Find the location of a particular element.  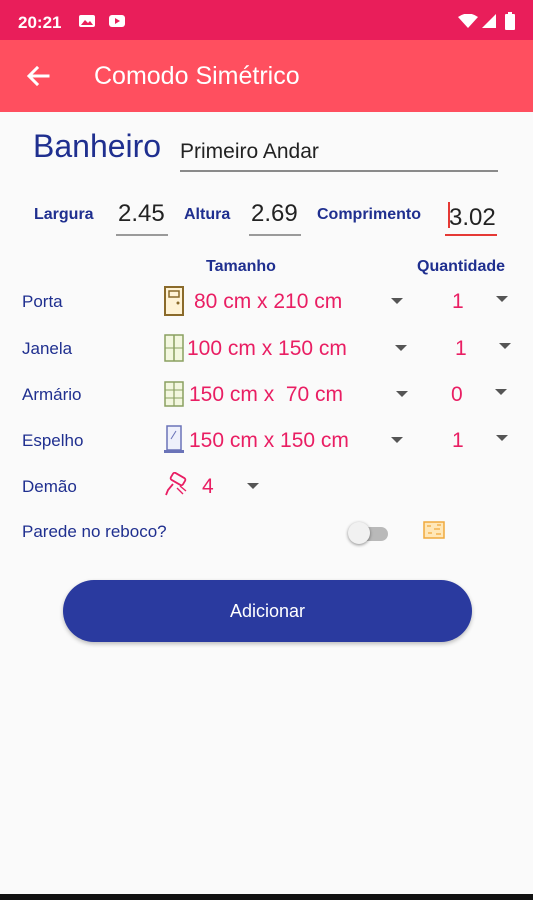

toggle-thumb is located at coordinates (359, 533).